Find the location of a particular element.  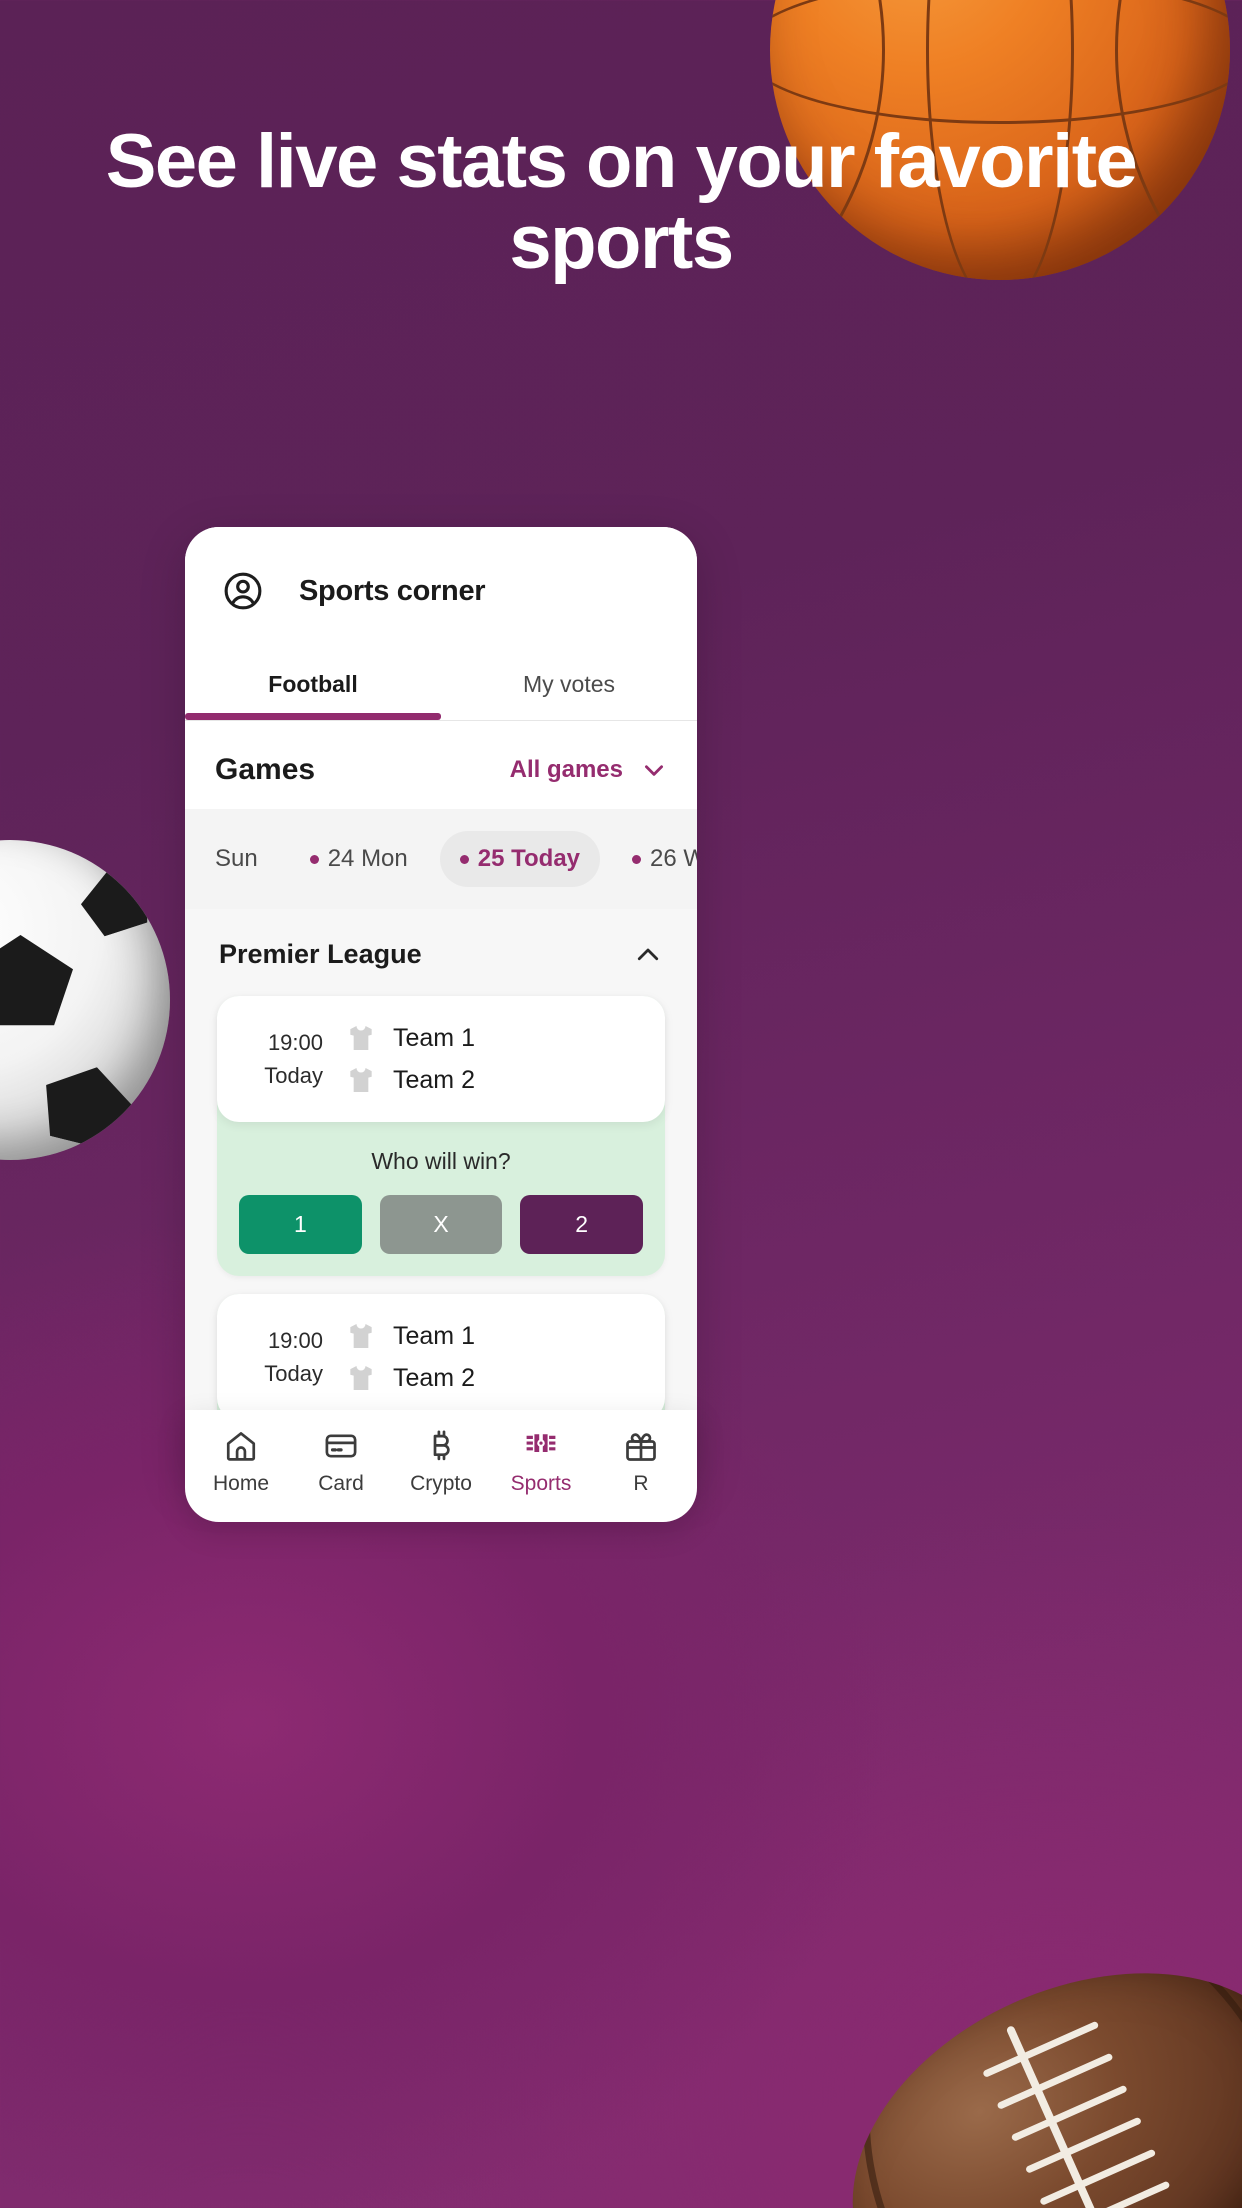

nav-label: Home is located at coordinates (241, 1483).